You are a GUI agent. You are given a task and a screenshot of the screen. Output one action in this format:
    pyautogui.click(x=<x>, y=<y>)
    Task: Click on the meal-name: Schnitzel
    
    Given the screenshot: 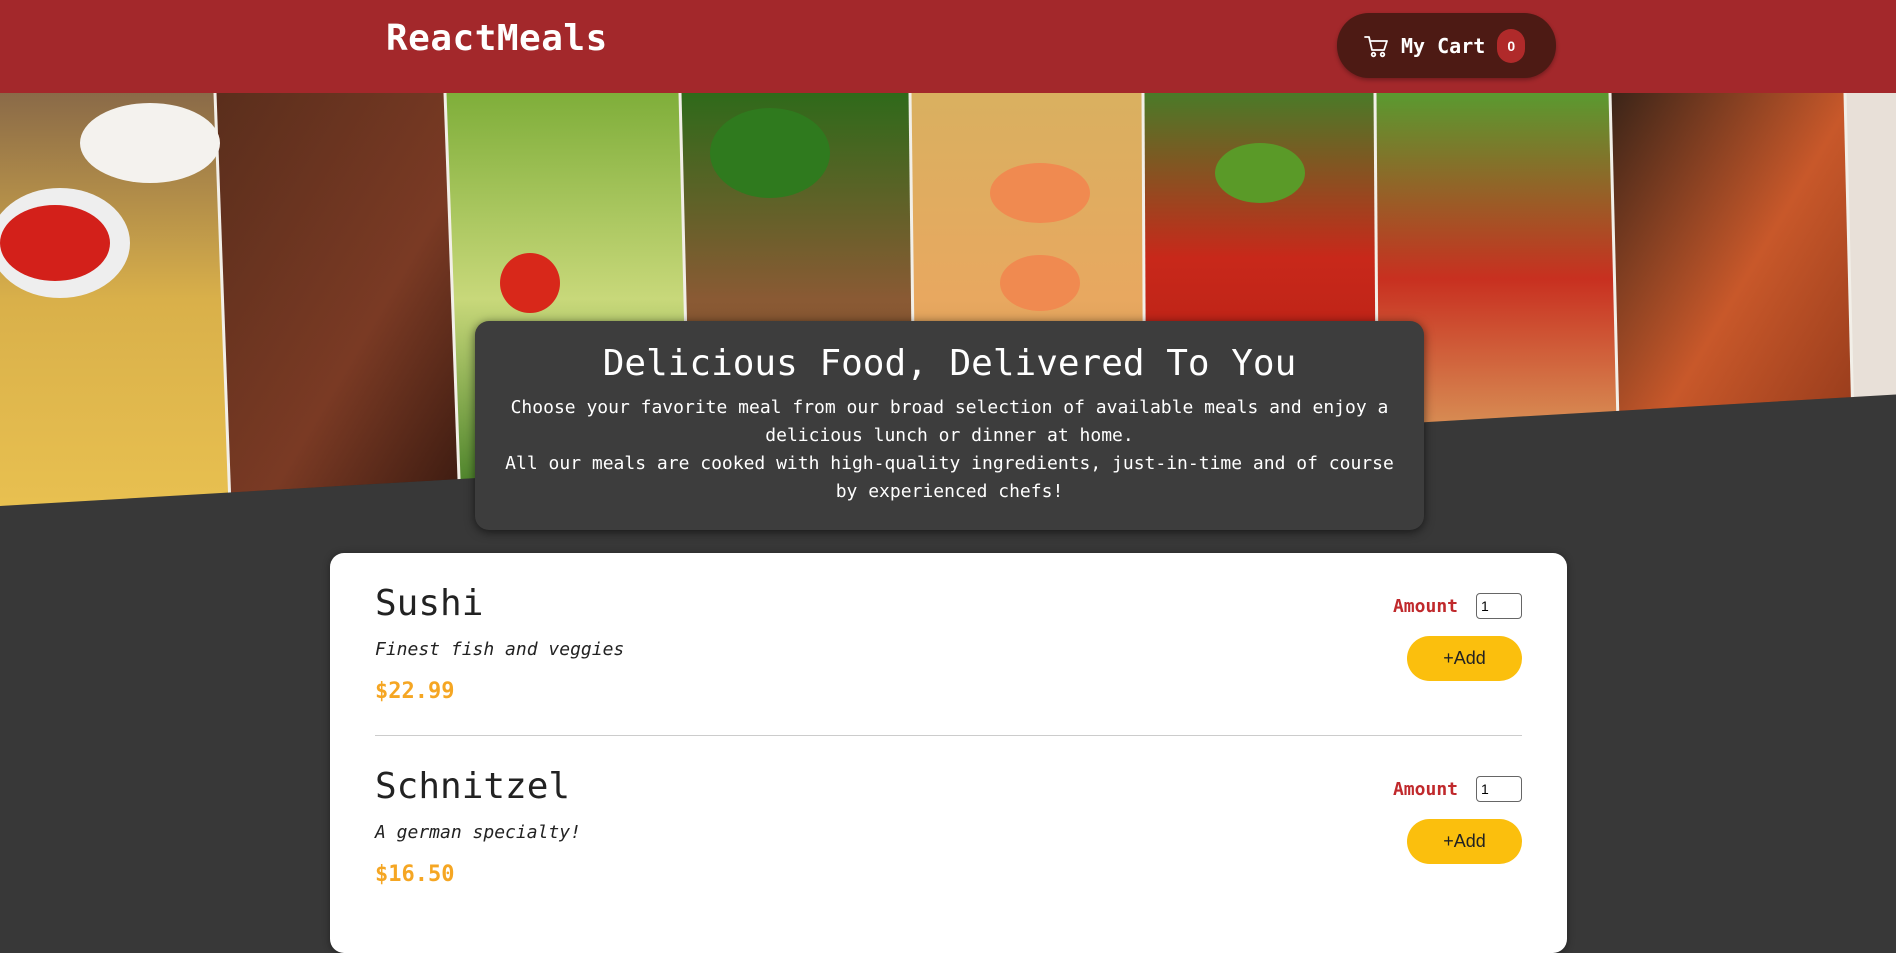 What is the action you would take?
    pyautogui.click(x=473, y=786)
    